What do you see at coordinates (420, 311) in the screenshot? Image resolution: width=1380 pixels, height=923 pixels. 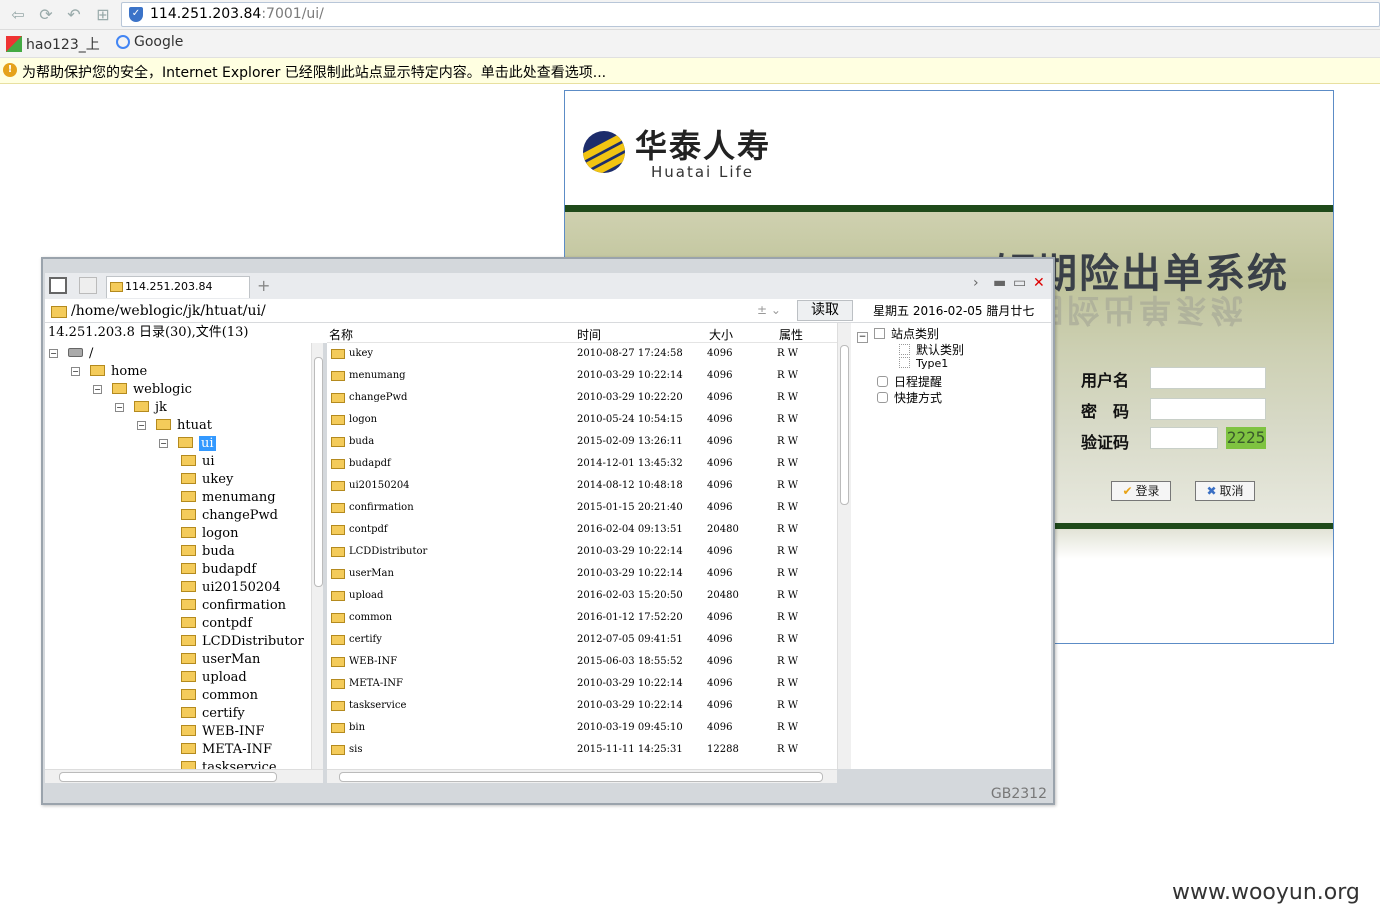 I see `path-input: /home/weblogic/jk/htuat/ui/` at bounding box center [420, 311].